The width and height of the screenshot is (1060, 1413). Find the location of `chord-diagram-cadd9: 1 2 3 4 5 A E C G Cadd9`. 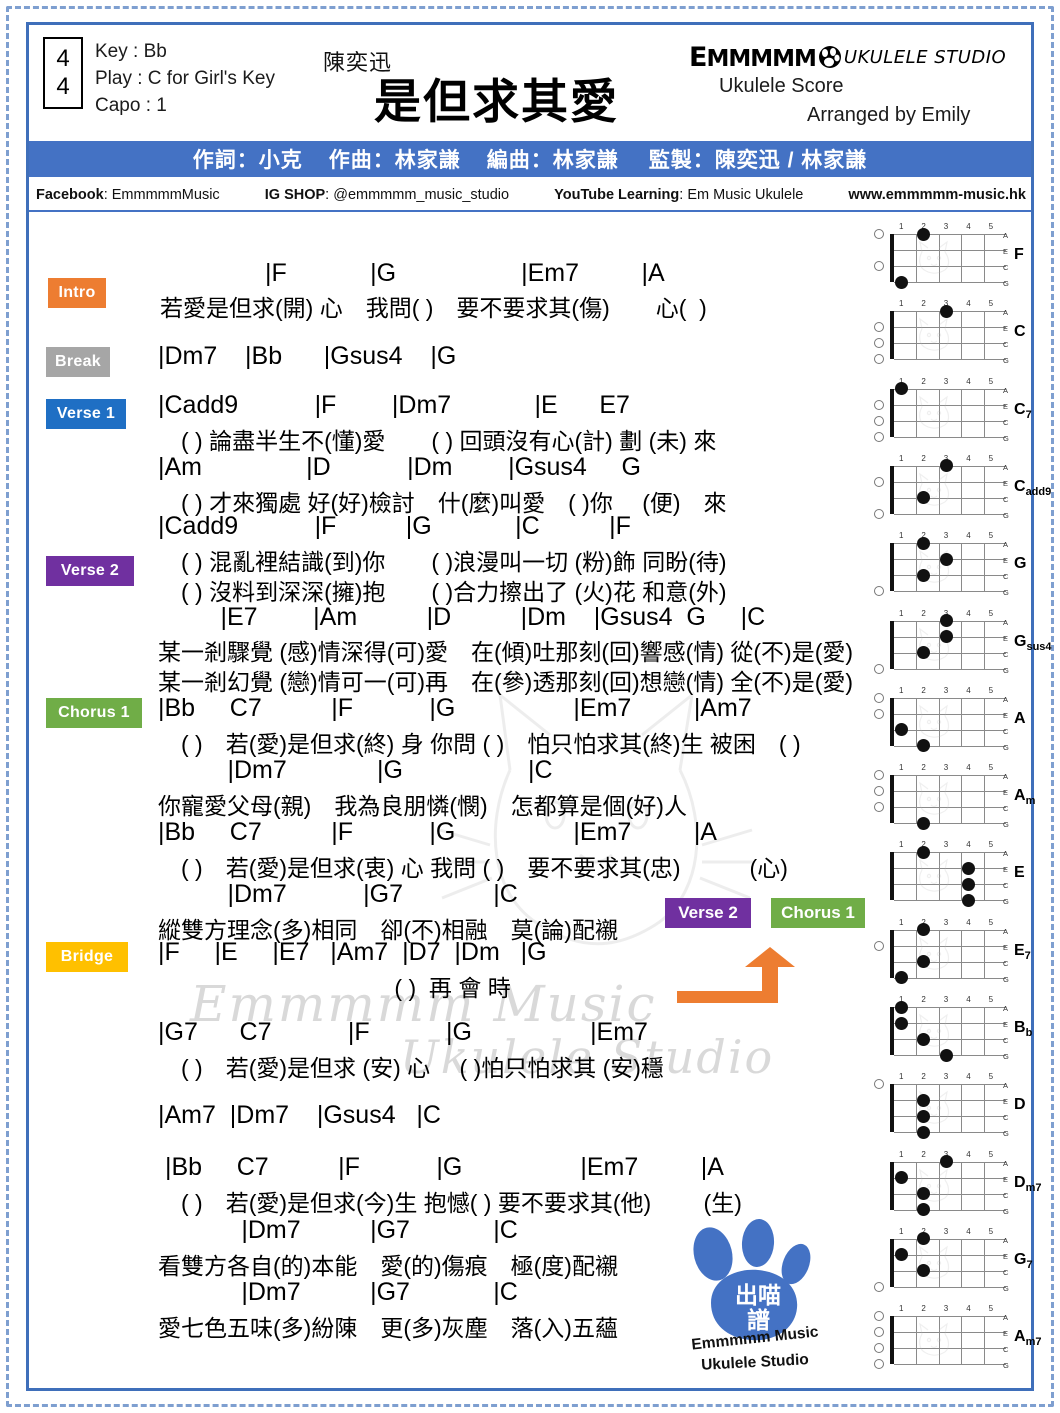

chord-diagram-cadd9: 1 2 3 4 5 A E C G Cadd9 is located at coordinates (961, 492).